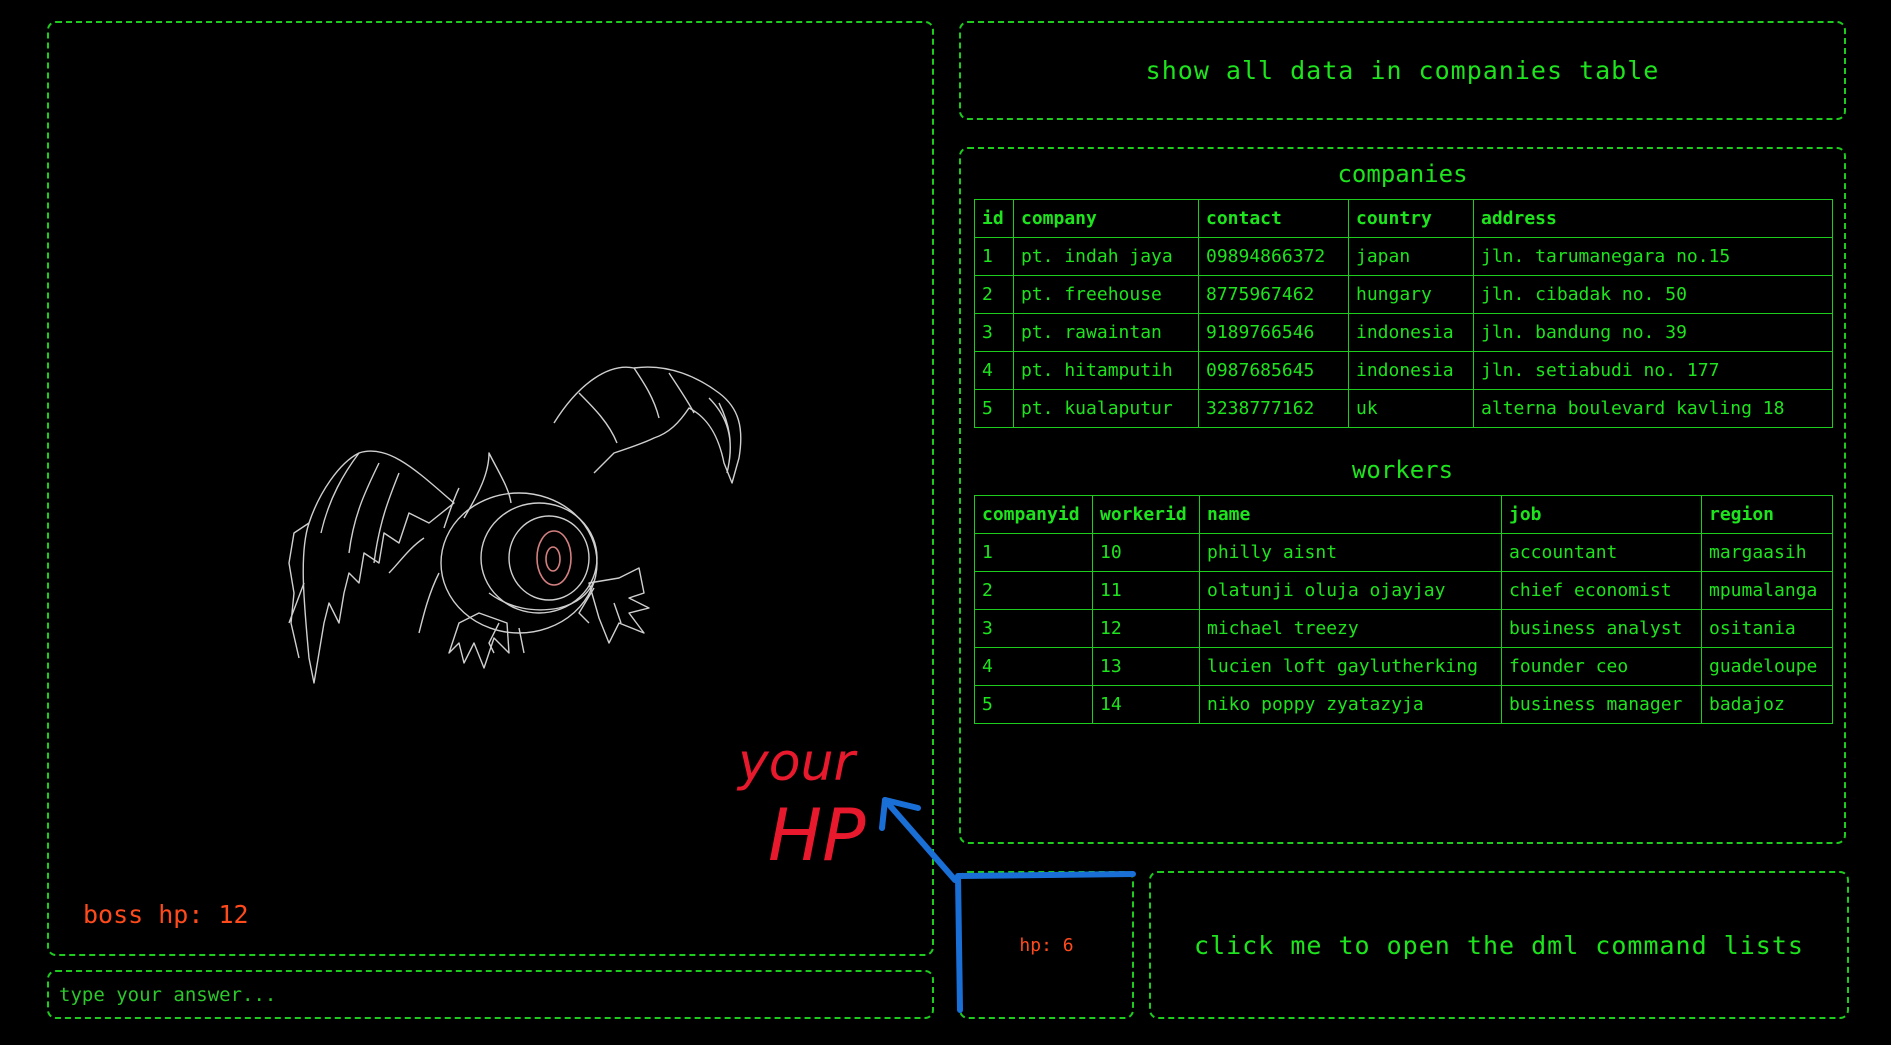 This screenshot has height=1045, width=1891. What do you see at coordinates (1033, 514) in the screenshot?
I see `column-header: companyid` at bounding box center [1033, 514].